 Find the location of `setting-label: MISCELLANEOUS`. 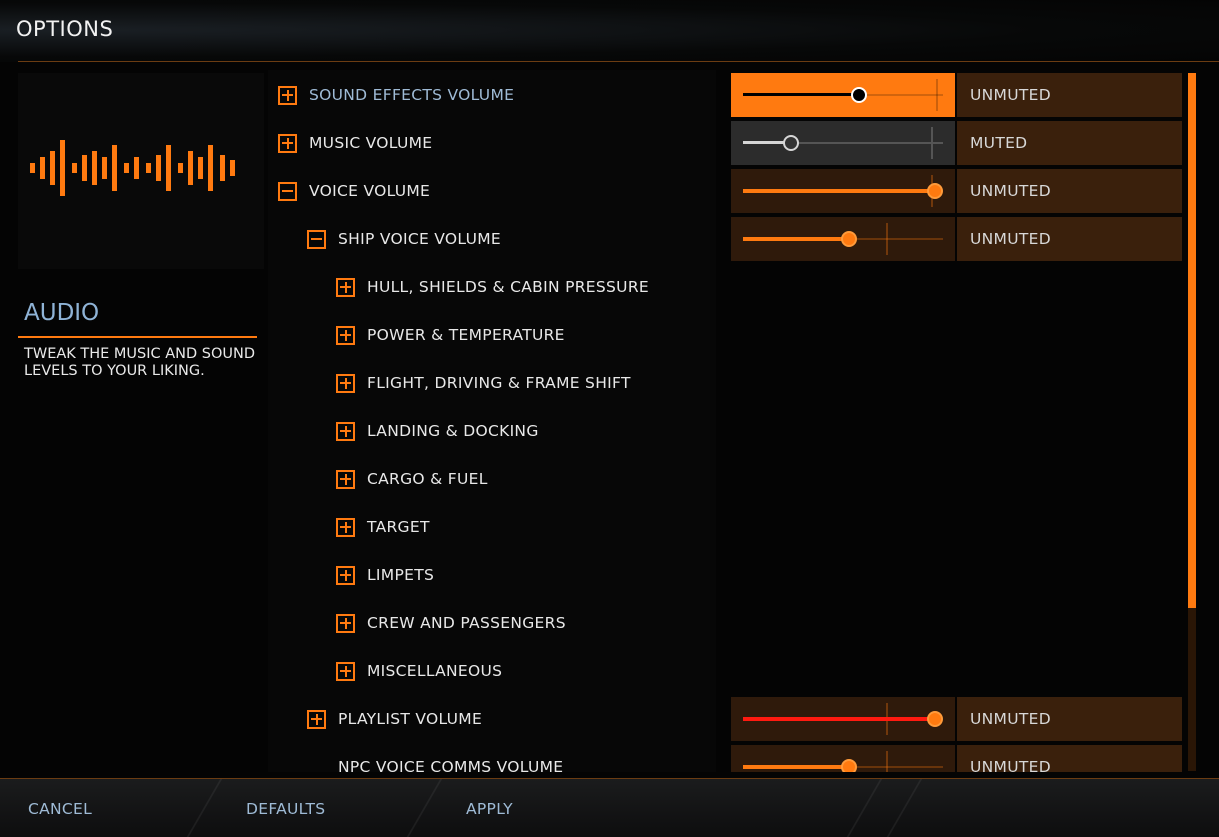

setting-label: MISCELLANEOUS is located at coordinates (435, 671).